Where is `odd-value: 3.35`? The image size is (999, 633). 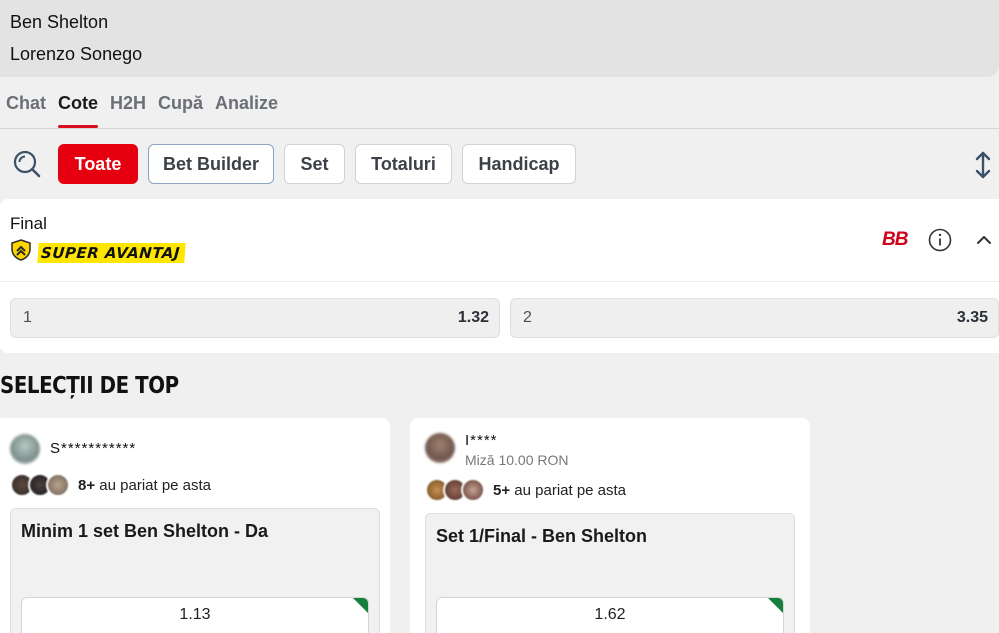 odd-value: 3.35 is located at coordinates (972, 317).